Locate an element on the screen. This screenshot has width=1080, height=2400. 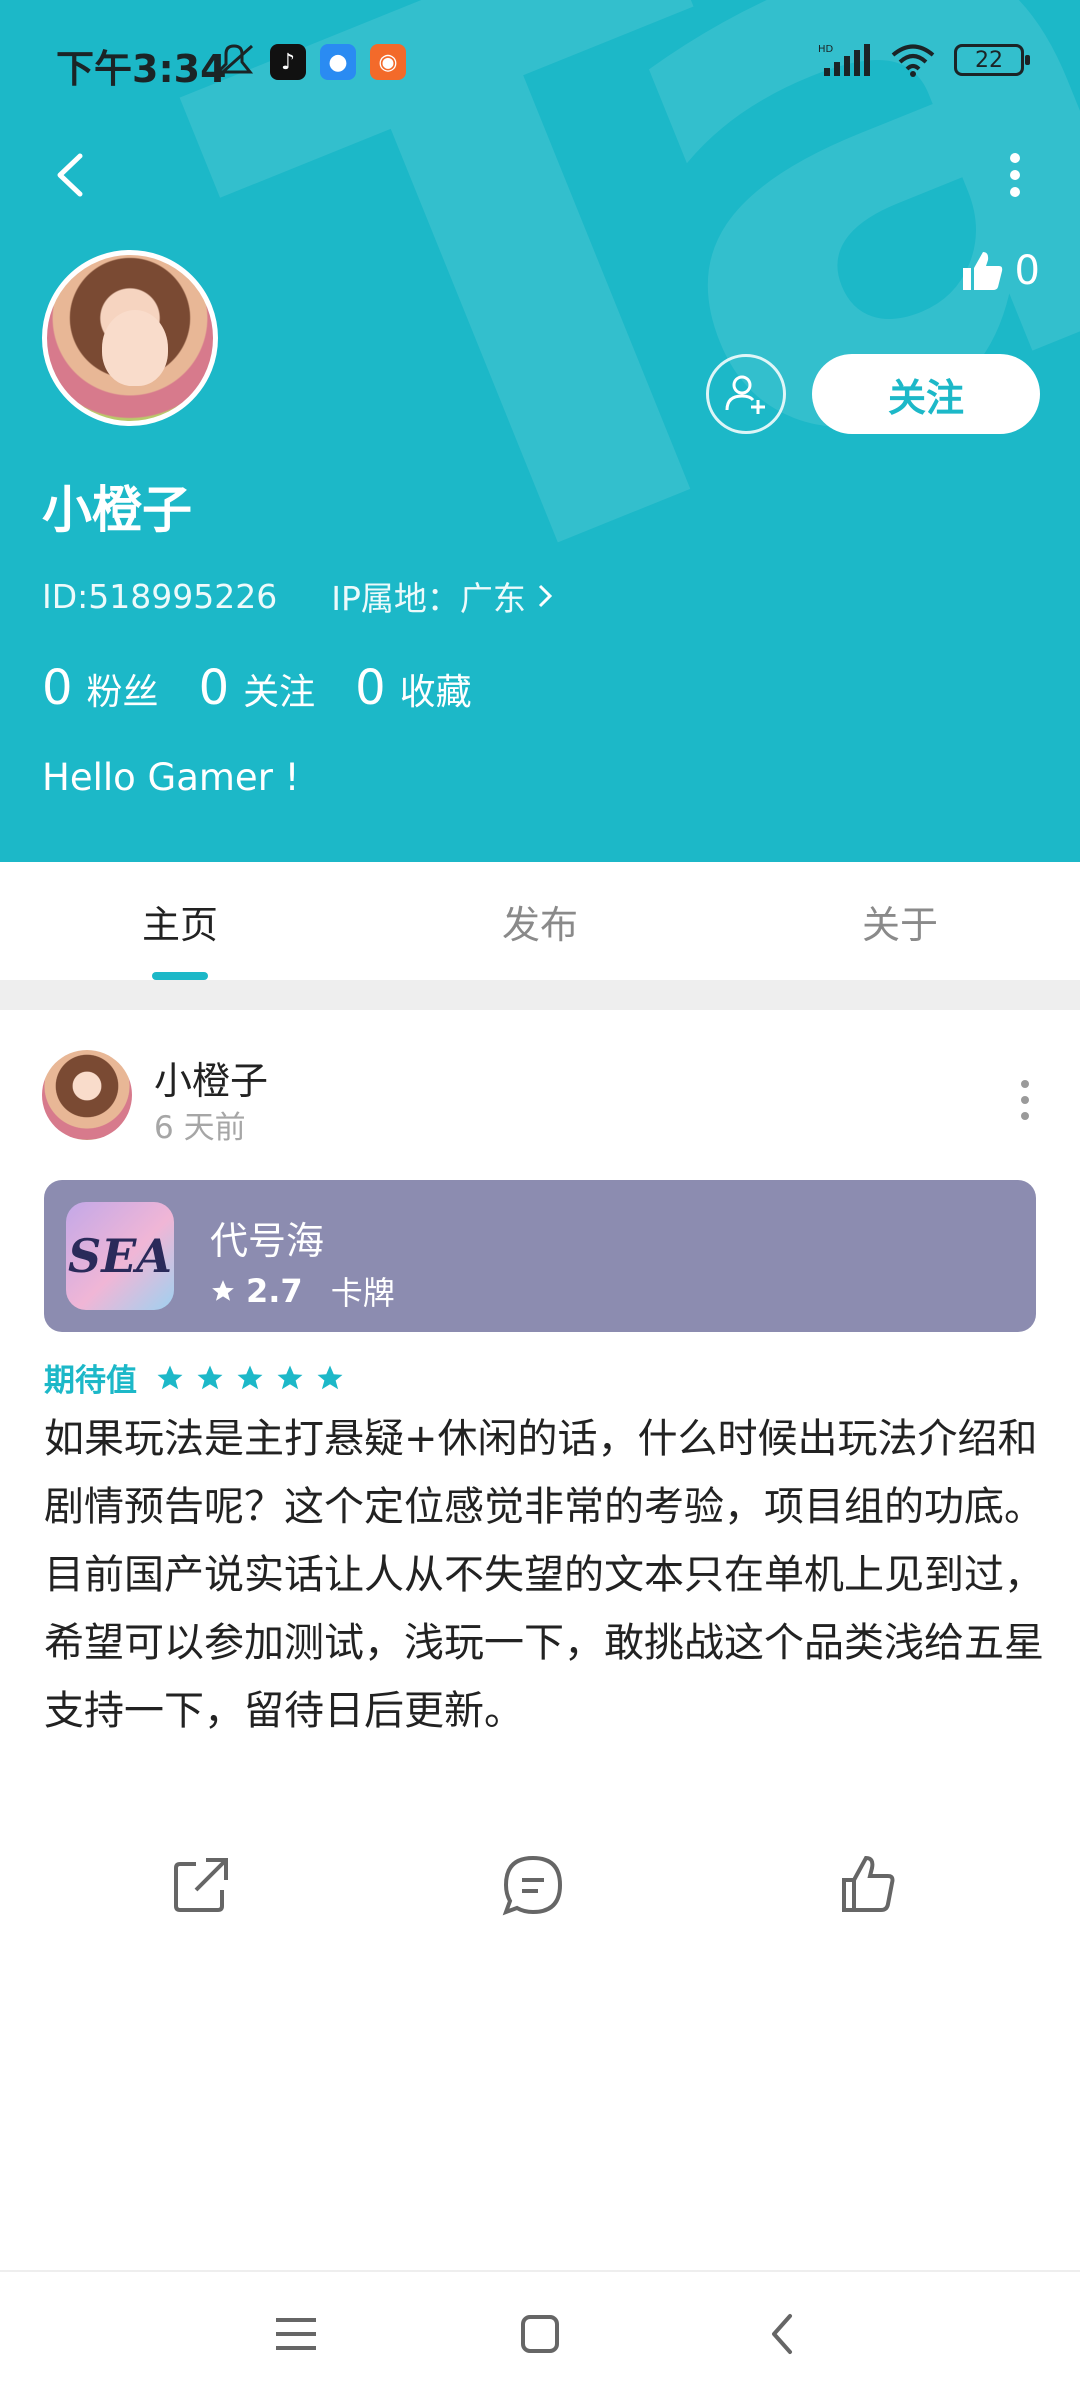
expectation-rating: 期待值 is located at coordinates (194, 1377).